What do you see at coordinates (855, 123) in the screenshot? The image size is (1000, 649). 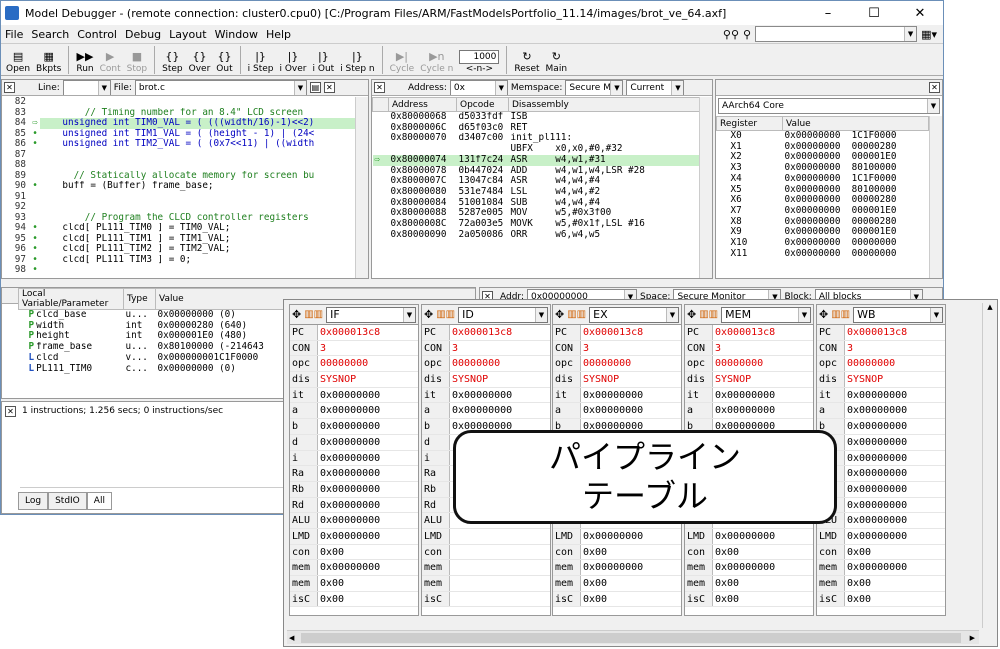 I see `col-value: Value` at bounding box center [855, 123].